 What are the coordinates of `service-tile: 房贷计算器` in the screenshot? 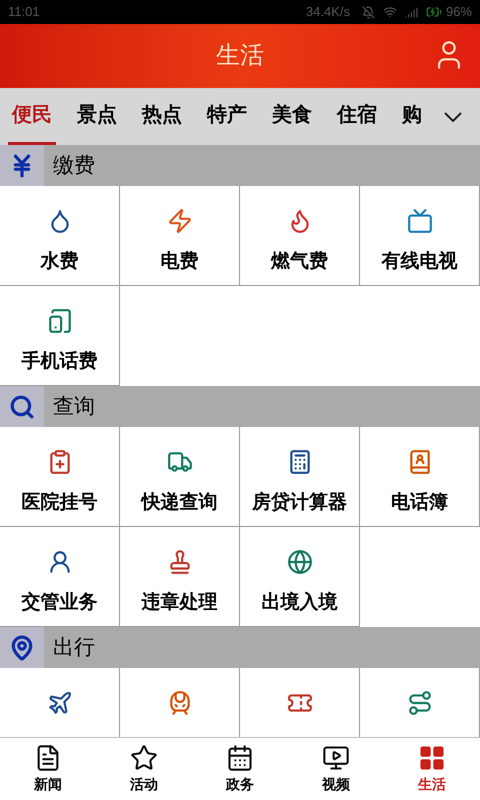 It's located at (300, 477).